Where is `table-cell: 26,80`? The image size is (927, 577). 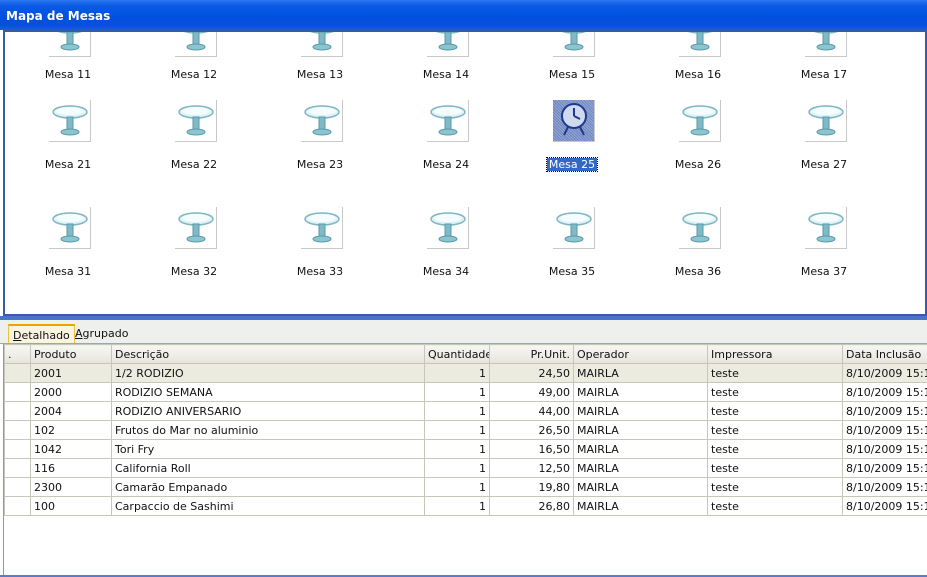 table-cell: 26,80 is located at coordinates (531, 506).